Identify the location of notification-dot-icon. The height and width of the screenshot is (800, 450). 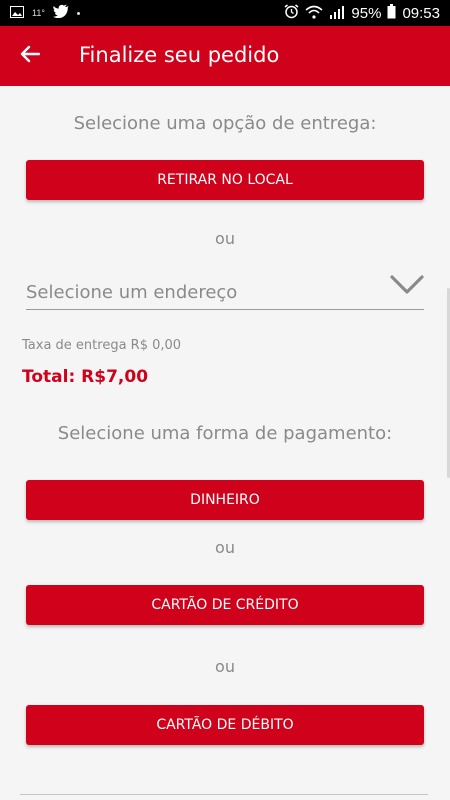
(78, 13).